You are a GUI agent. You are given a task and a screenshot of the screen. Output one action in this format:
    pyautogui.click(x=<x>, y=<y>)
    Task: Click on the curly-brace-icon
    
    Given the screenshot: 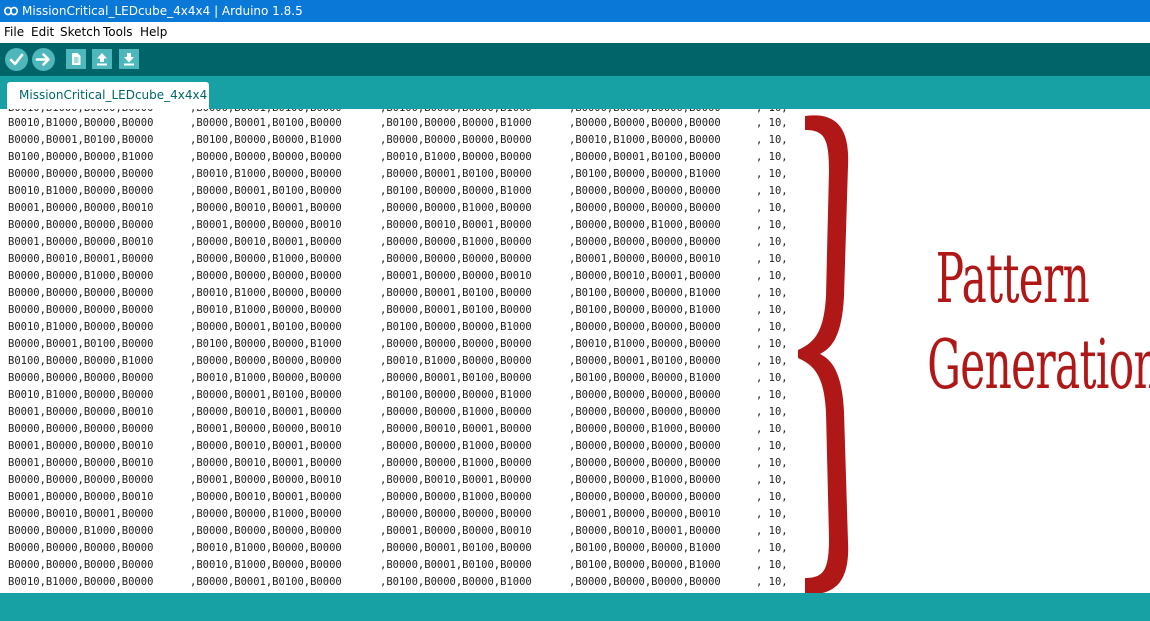 What is the action you would take?
    pyautogui.click(x=823, y=355)
    